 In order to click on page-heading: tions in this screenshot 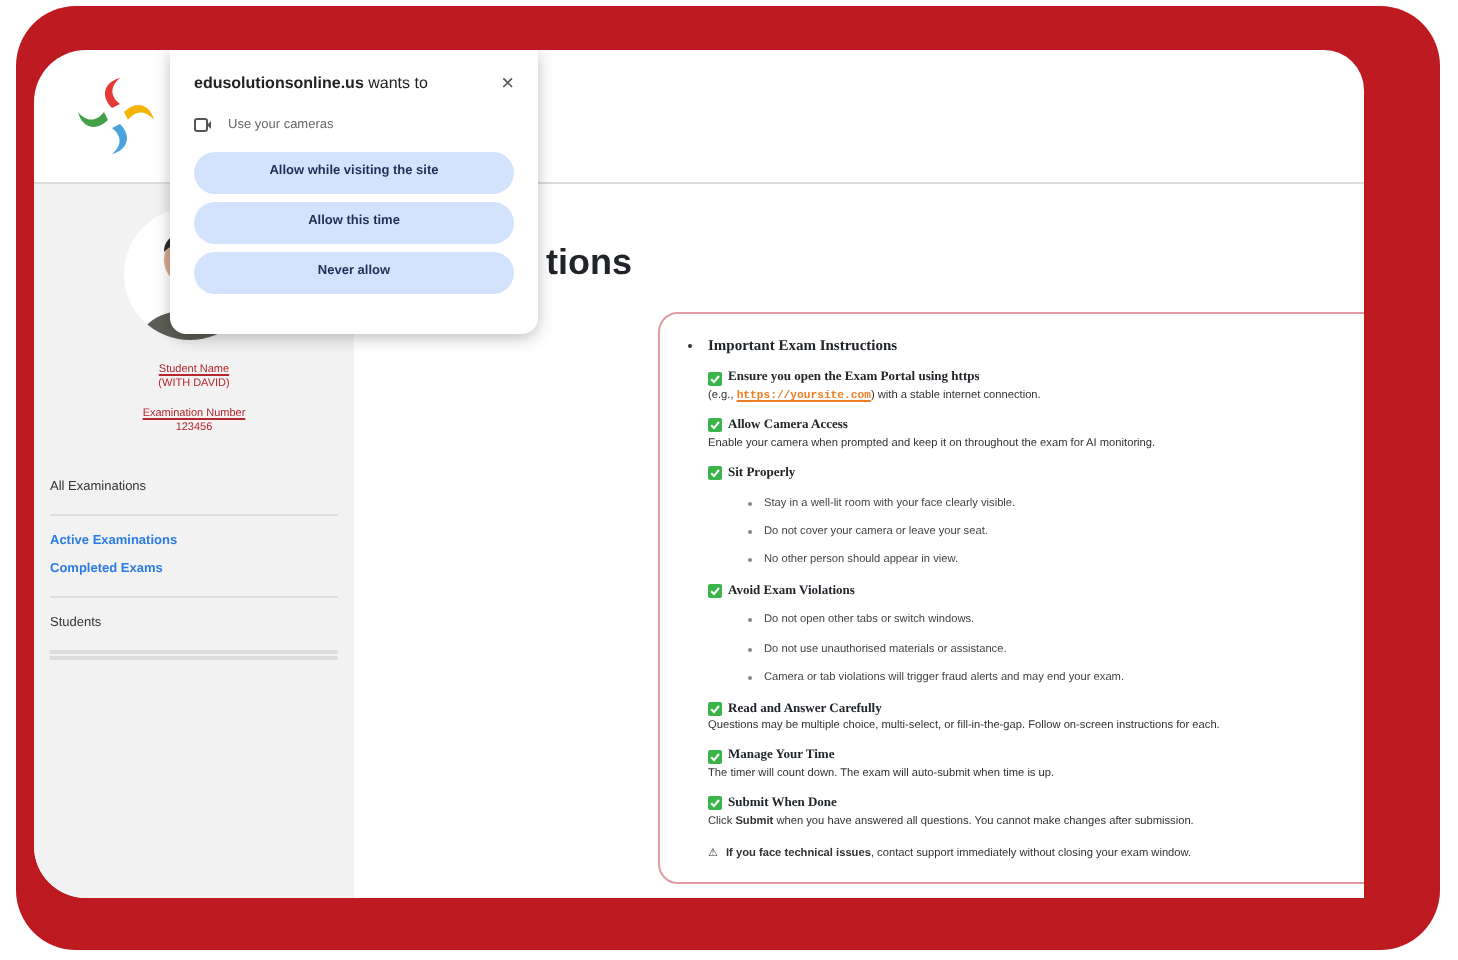, I will do `click(590, 262)`.